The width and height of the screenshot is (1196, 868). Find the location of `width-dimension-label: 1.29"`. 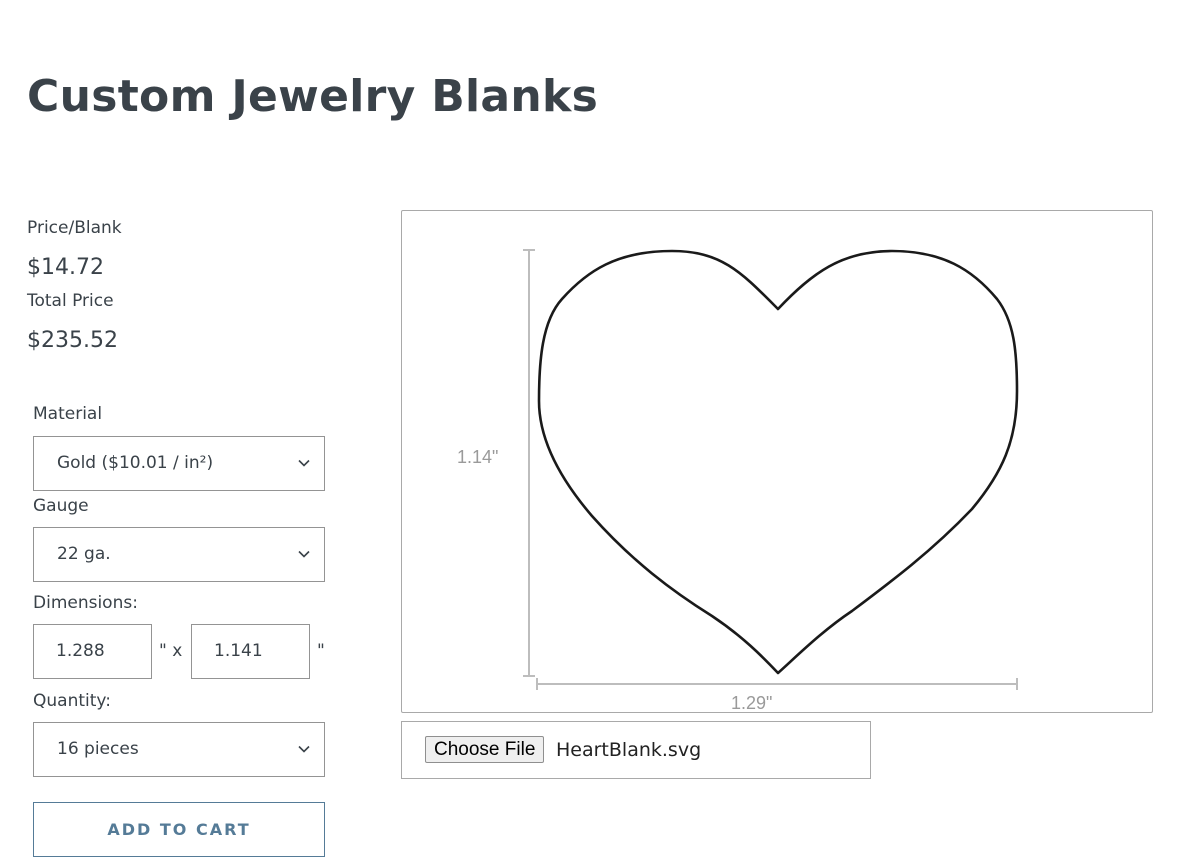

width-dimension-label: 1.29" is located at coordinates (751, 702).